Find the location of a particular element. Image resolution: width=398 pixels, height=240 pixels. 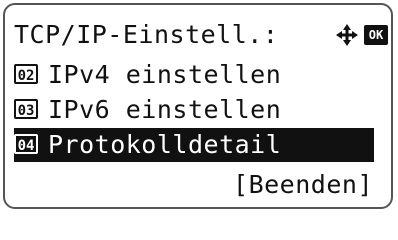

menu-item-number: 04 is located at coordinates (26, 144).